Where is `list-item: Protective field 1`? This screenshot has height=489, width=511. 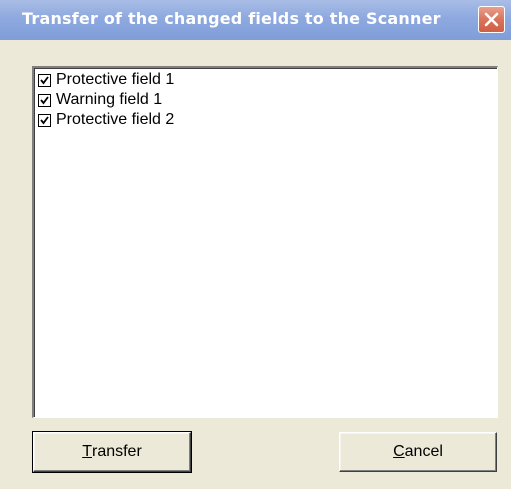
list-item: Protective field 1 is located at coordinates (106, 80).